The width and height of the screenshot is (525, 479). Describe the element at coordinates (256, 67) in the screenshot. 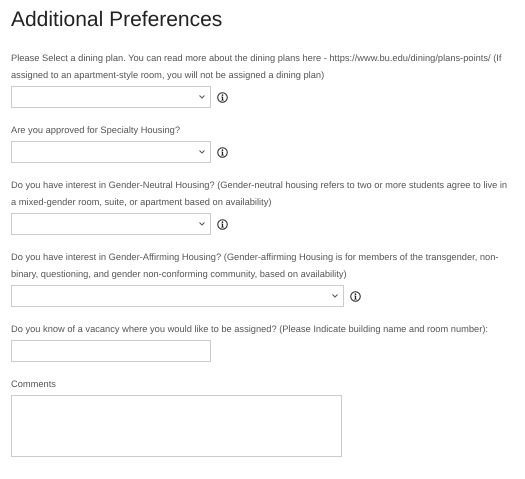

I see `question-label: Please Select a dining plan. You can read more about the dining plans here - https://www.bu.edu/dining/plans-points/ (If assigned to an apartment-style room, you will not be assigned a dining plan)` at that location.